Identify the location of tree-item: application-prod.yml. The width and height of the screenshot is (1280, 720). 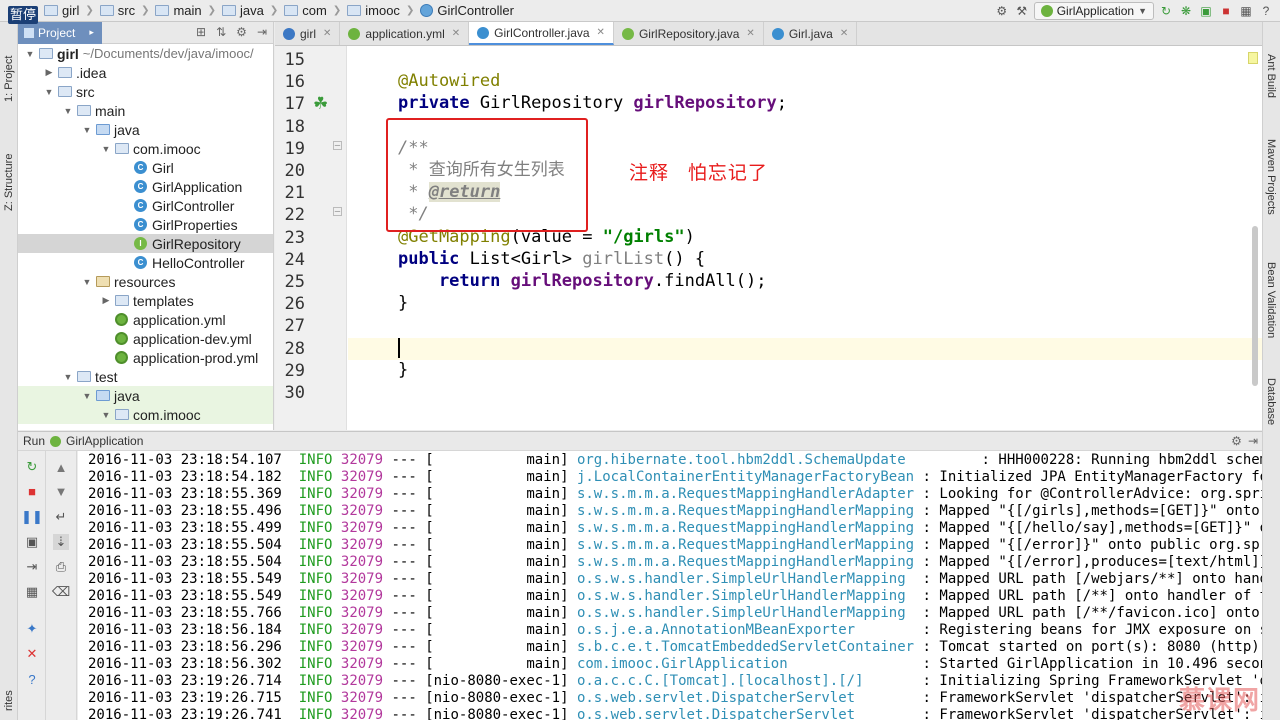
(145, 357).